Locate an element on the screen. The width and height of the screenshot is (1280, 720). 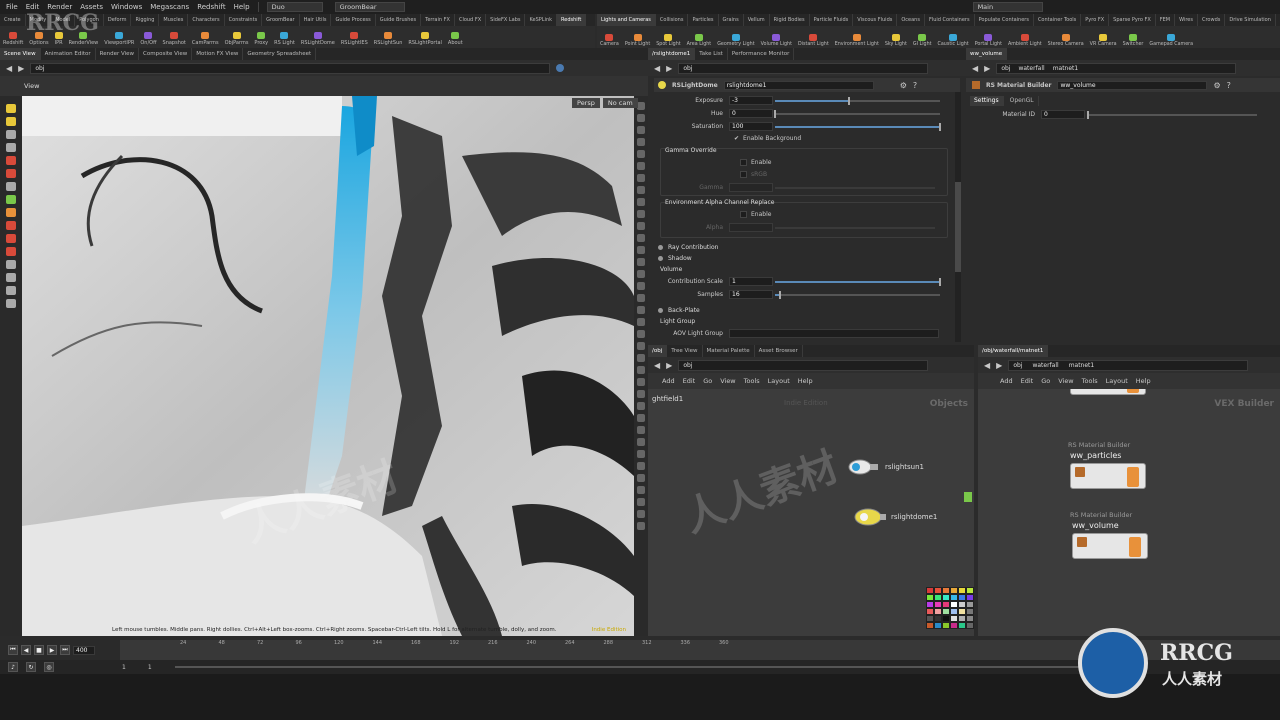
shelf-tab-kesplink: KeSPLink is located at coordinates (541, 20).